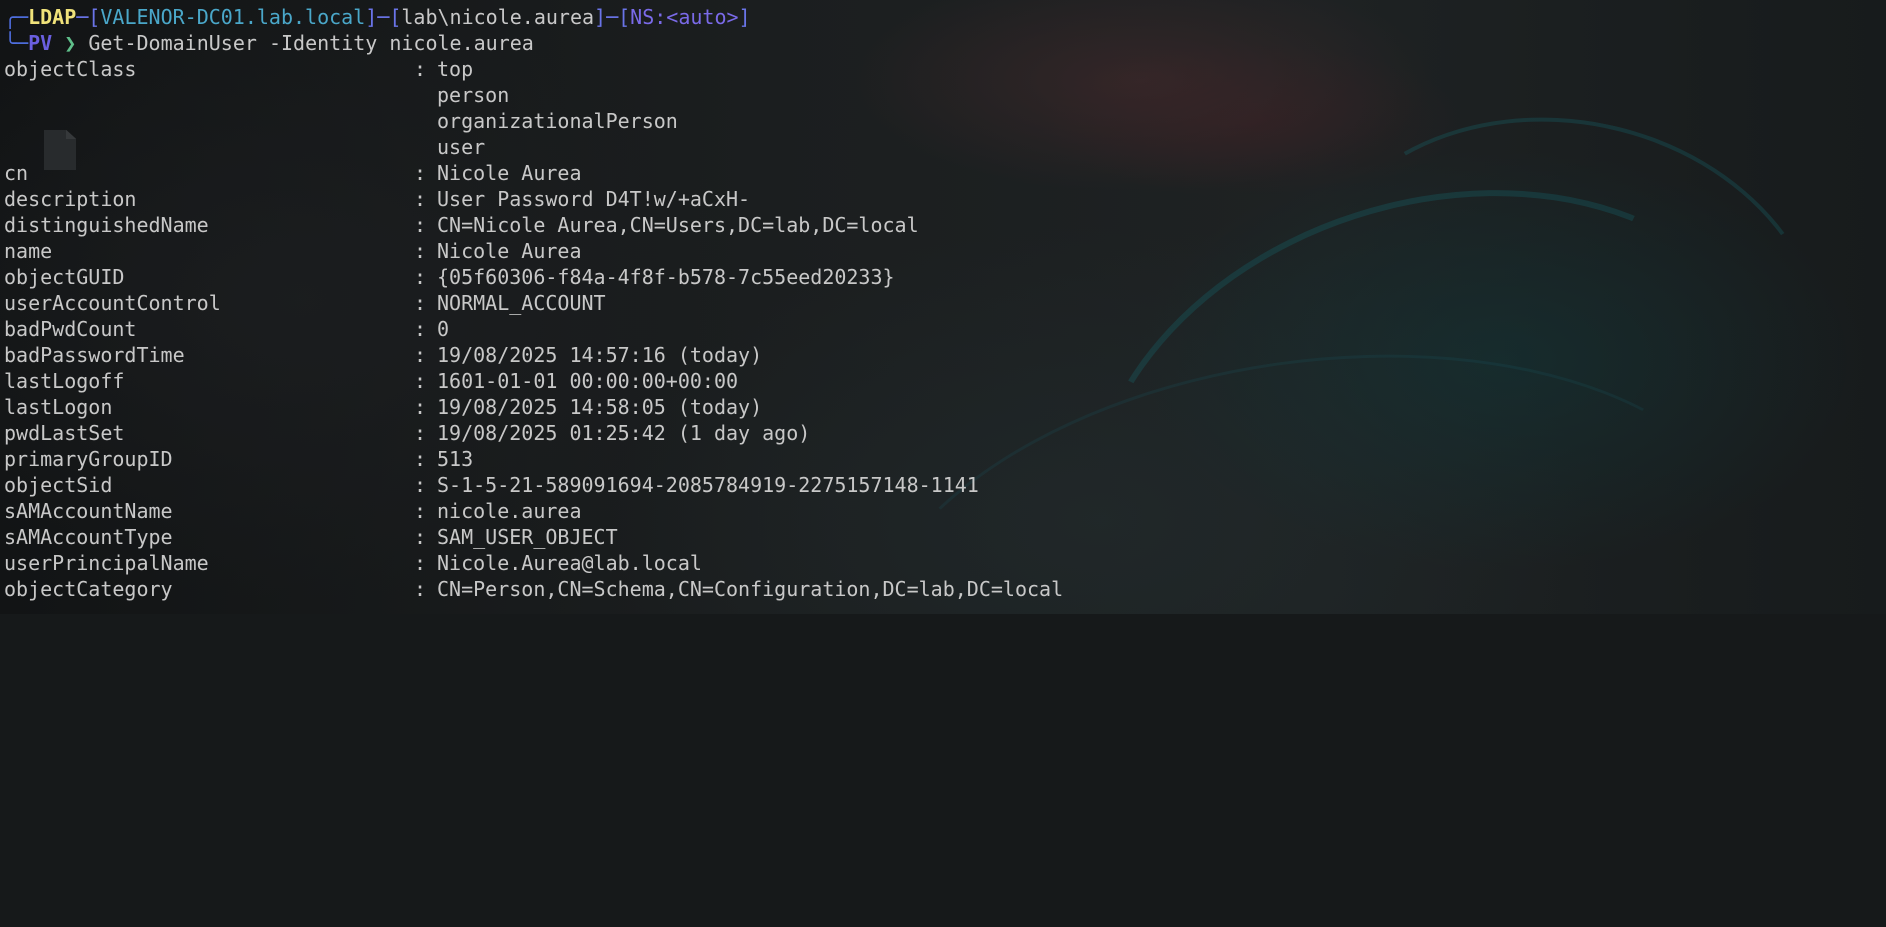 The width and height of the screenshot is (1886, 927). I want to click on output-value: User Password D4T!w/+aCxH-, so click(594, 199).